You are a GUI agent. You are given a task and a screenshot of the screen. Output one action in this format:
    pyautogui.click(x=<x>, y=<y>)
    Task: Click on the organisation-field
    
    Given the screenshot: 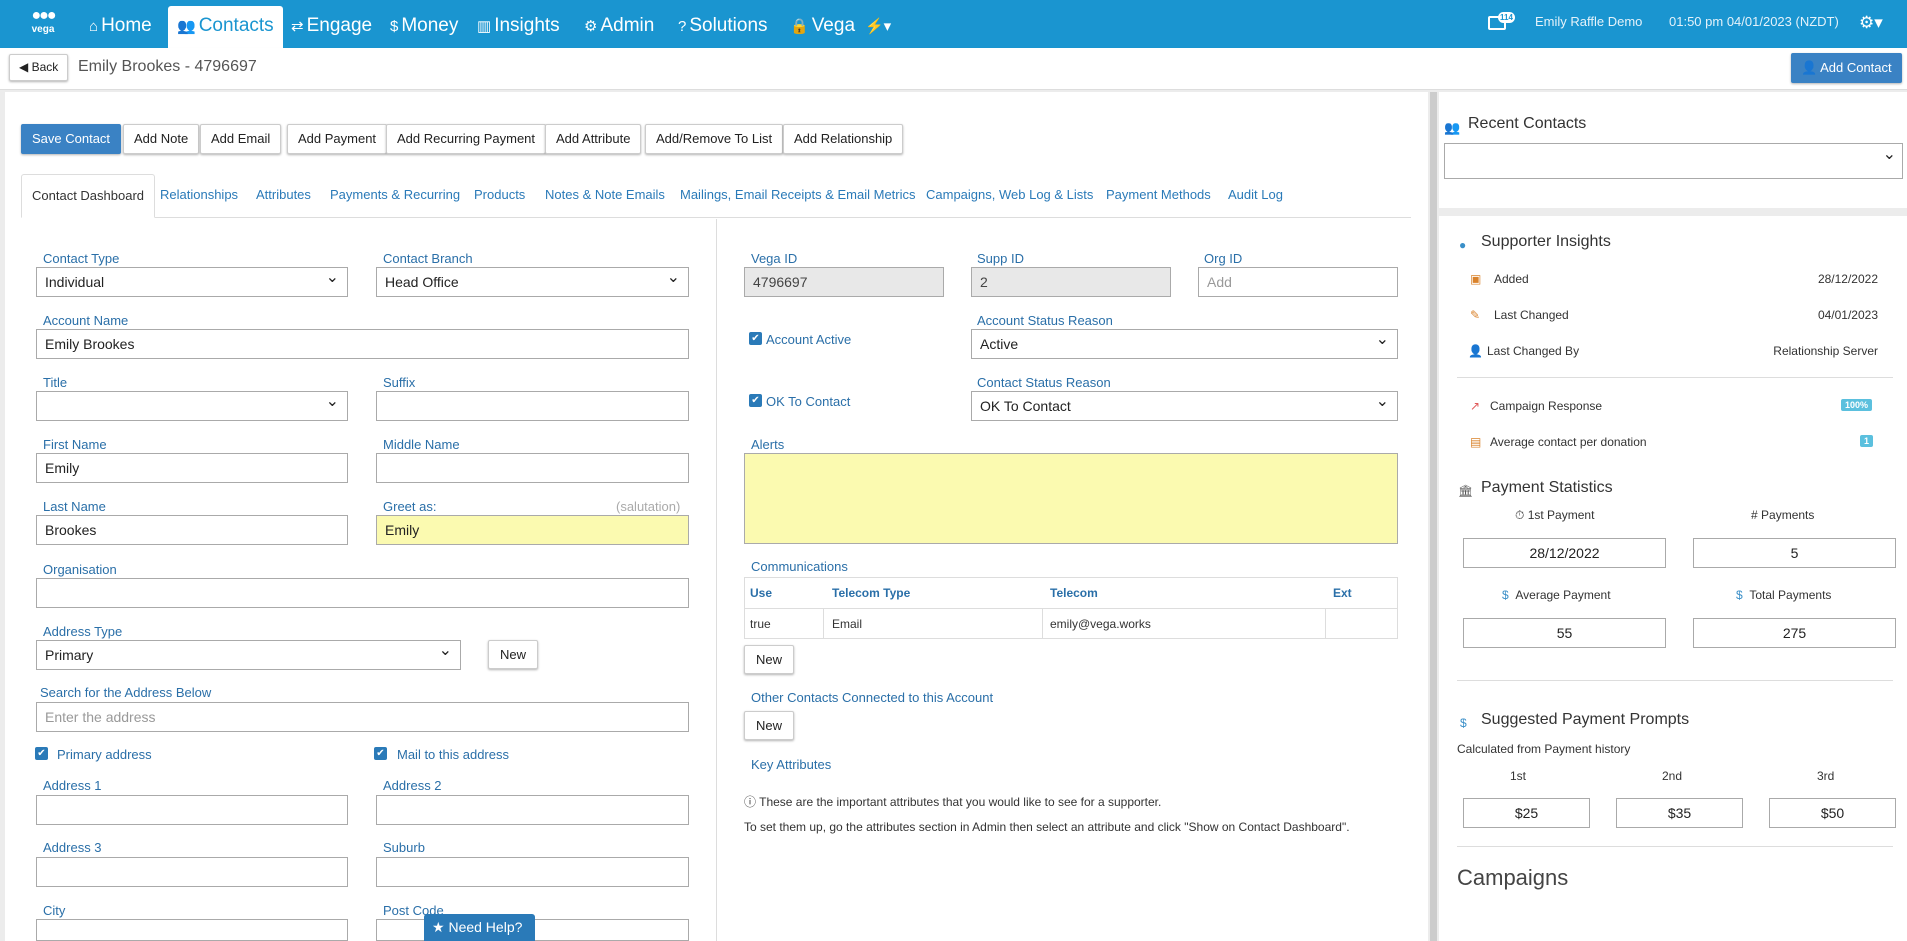 What is the action you would take?
    pyautogui.click(x=362, y=593)
    